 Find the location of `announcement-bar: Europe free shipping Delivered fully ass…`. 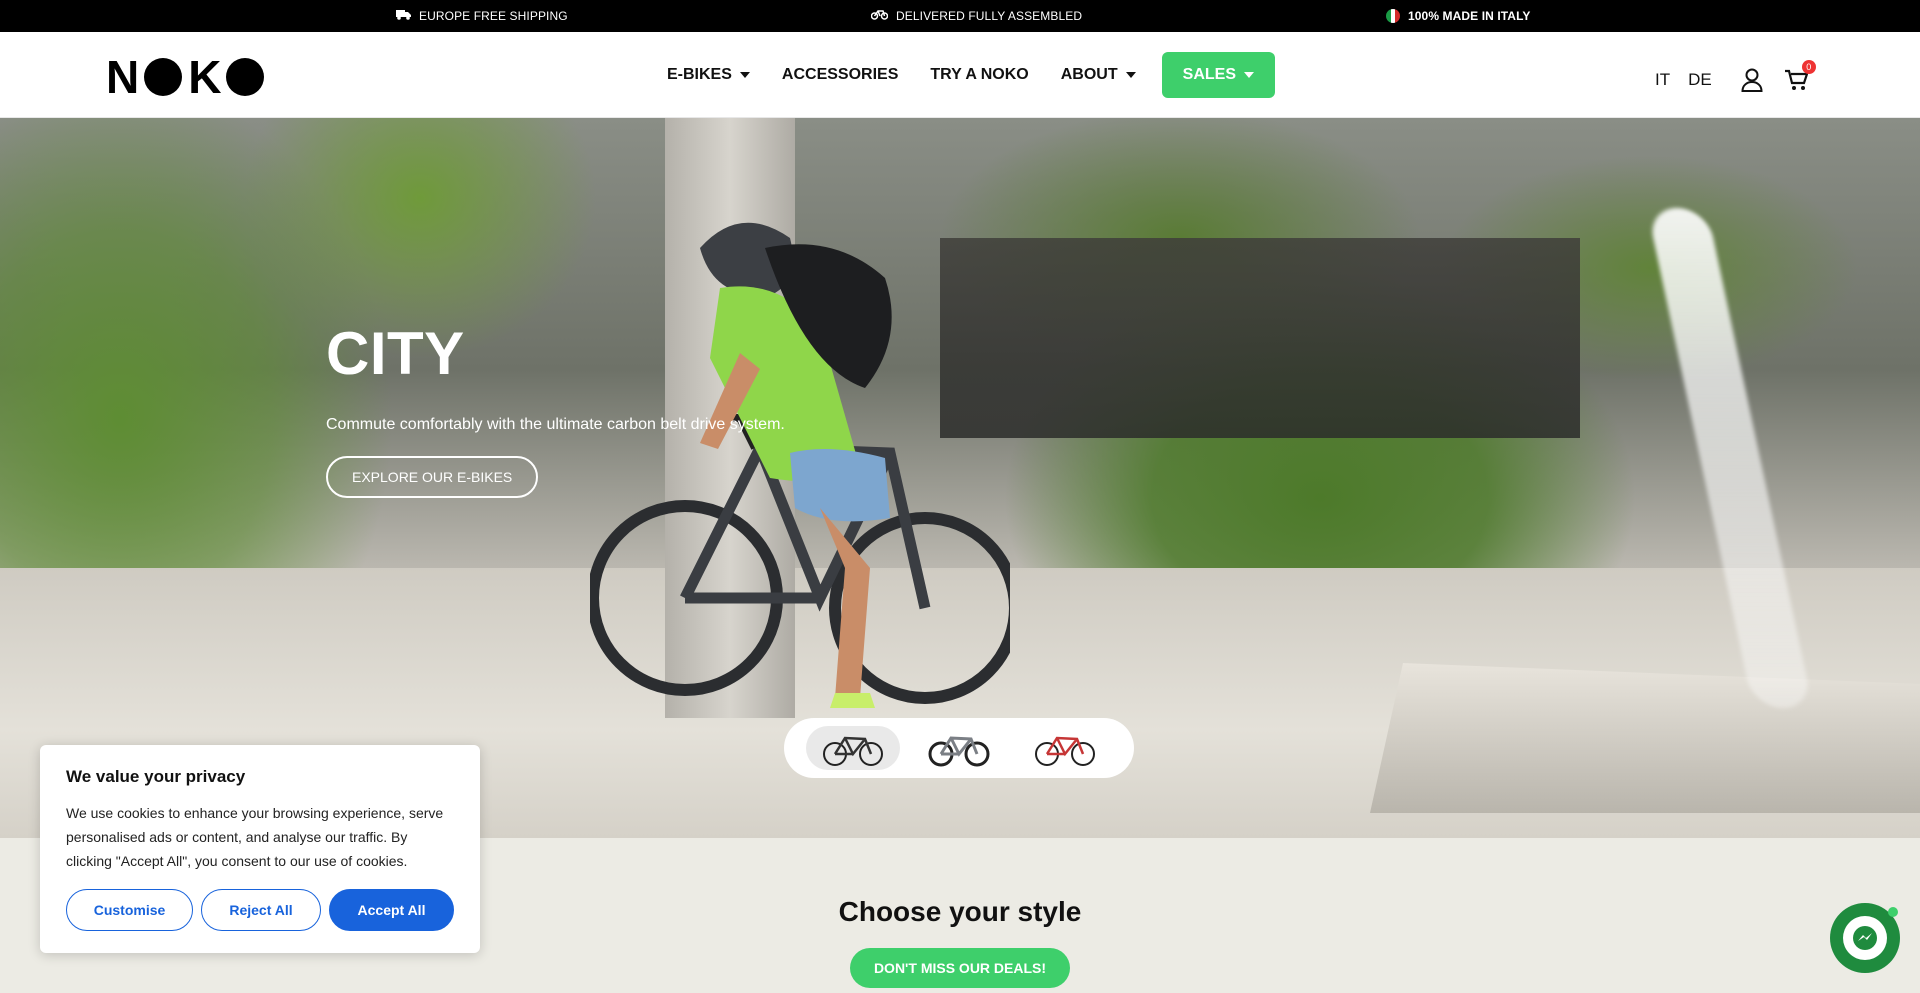

announcement-bar: Europe free shipping Delivered fully ass… is located at coordinates (960, 16).